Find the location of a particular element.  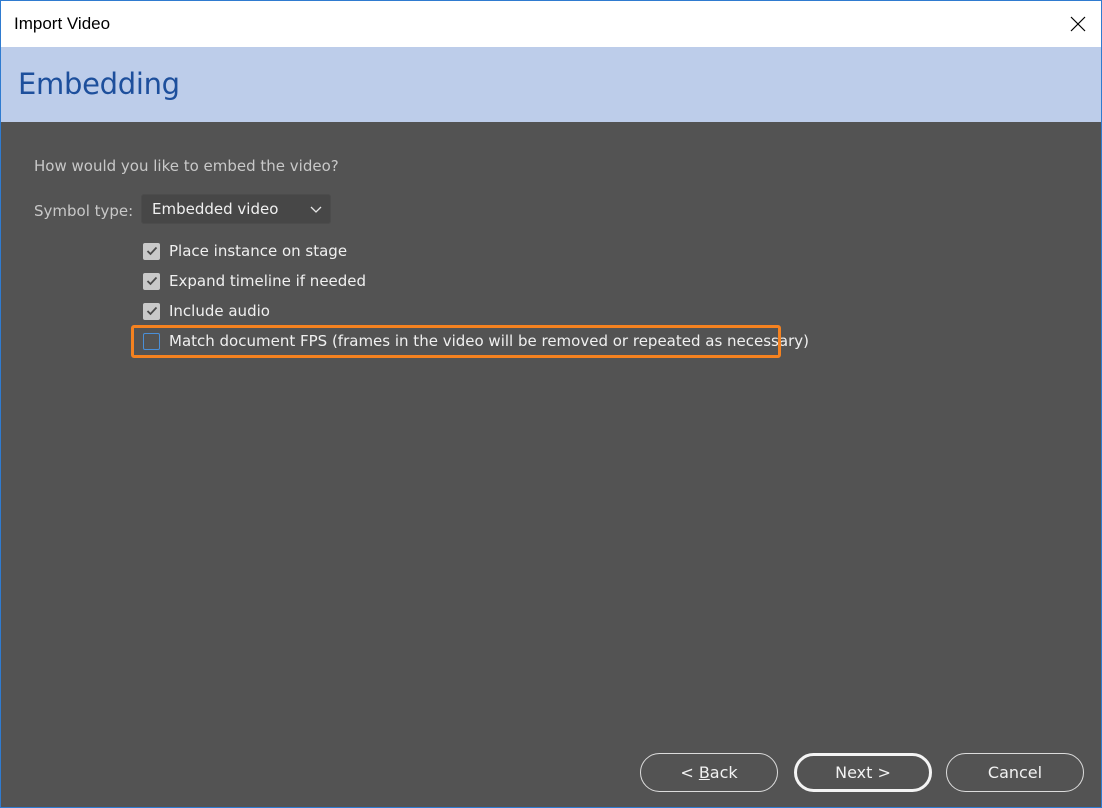

step-header: Embedding is located at coordinates (551, 84).